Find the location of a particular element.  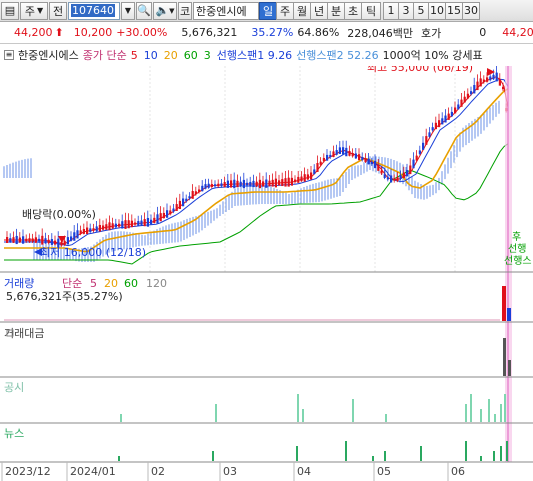

tab-label: 월 is located at coordinates (302, 11).